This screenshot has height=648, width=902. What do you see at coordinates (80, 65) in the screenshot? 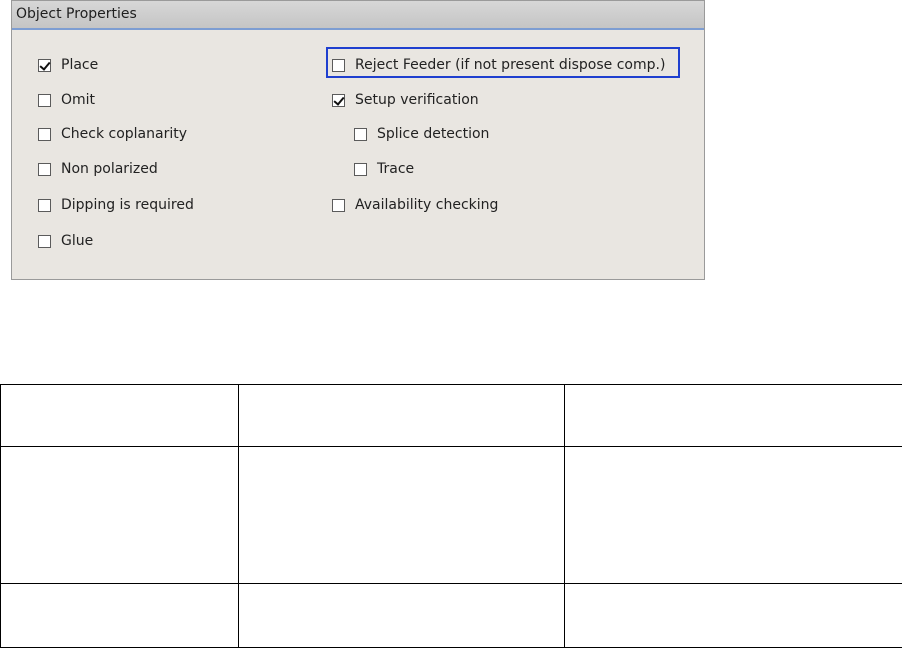
I see `place-label: Place` at bounding box center [80, 65].